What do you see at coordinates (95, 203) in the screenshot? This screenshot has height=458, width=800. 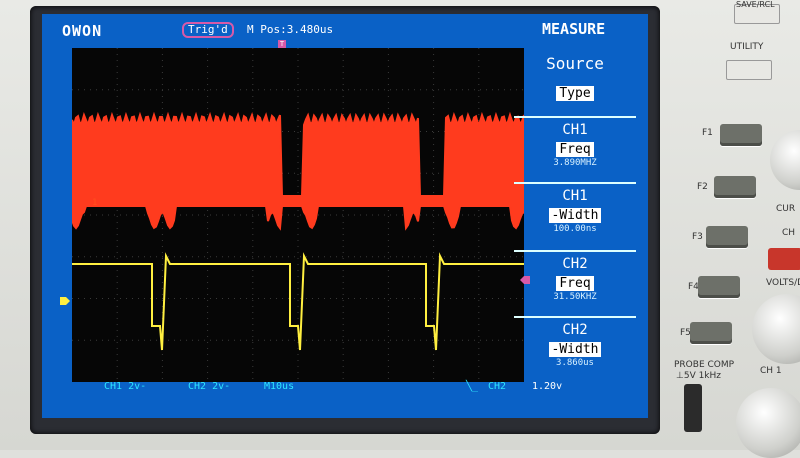 I see `ch1-level-marker: 1` at bounding box center [95, 203].